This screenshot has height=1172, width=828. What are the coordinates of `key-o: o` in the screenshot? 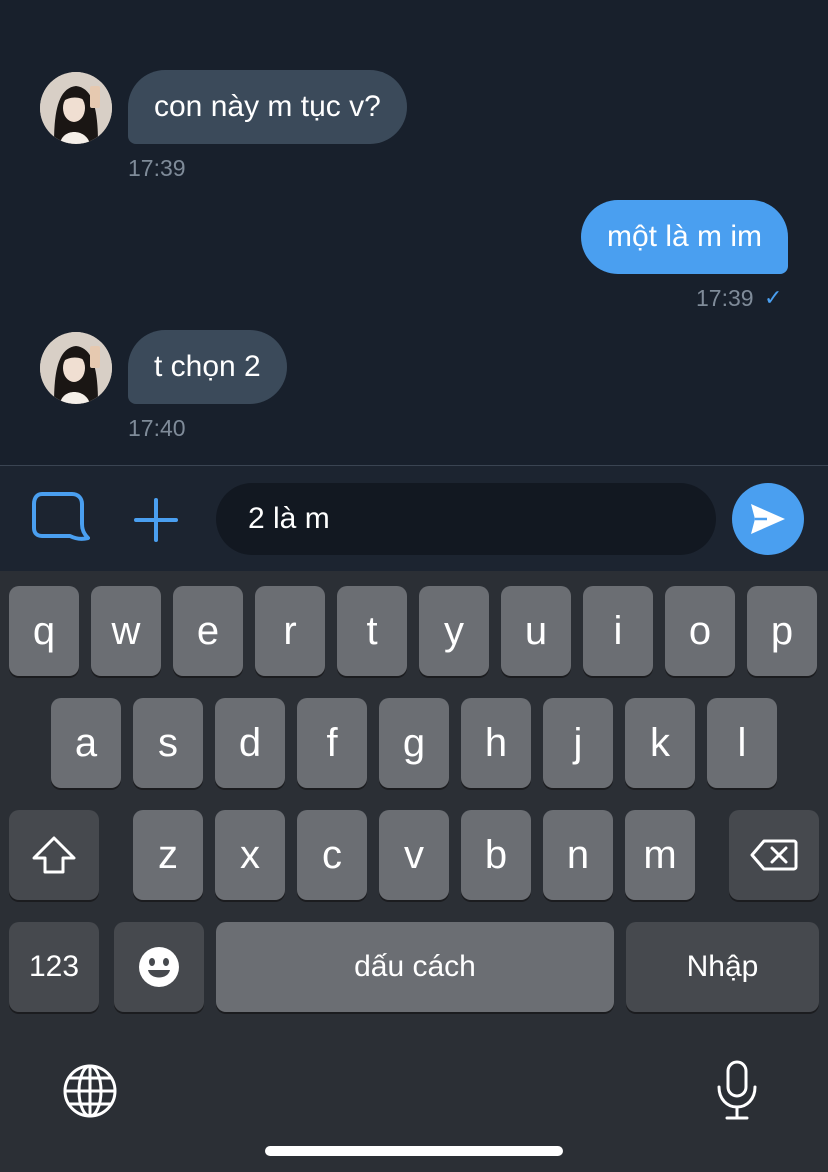 It's located at (700, 631).